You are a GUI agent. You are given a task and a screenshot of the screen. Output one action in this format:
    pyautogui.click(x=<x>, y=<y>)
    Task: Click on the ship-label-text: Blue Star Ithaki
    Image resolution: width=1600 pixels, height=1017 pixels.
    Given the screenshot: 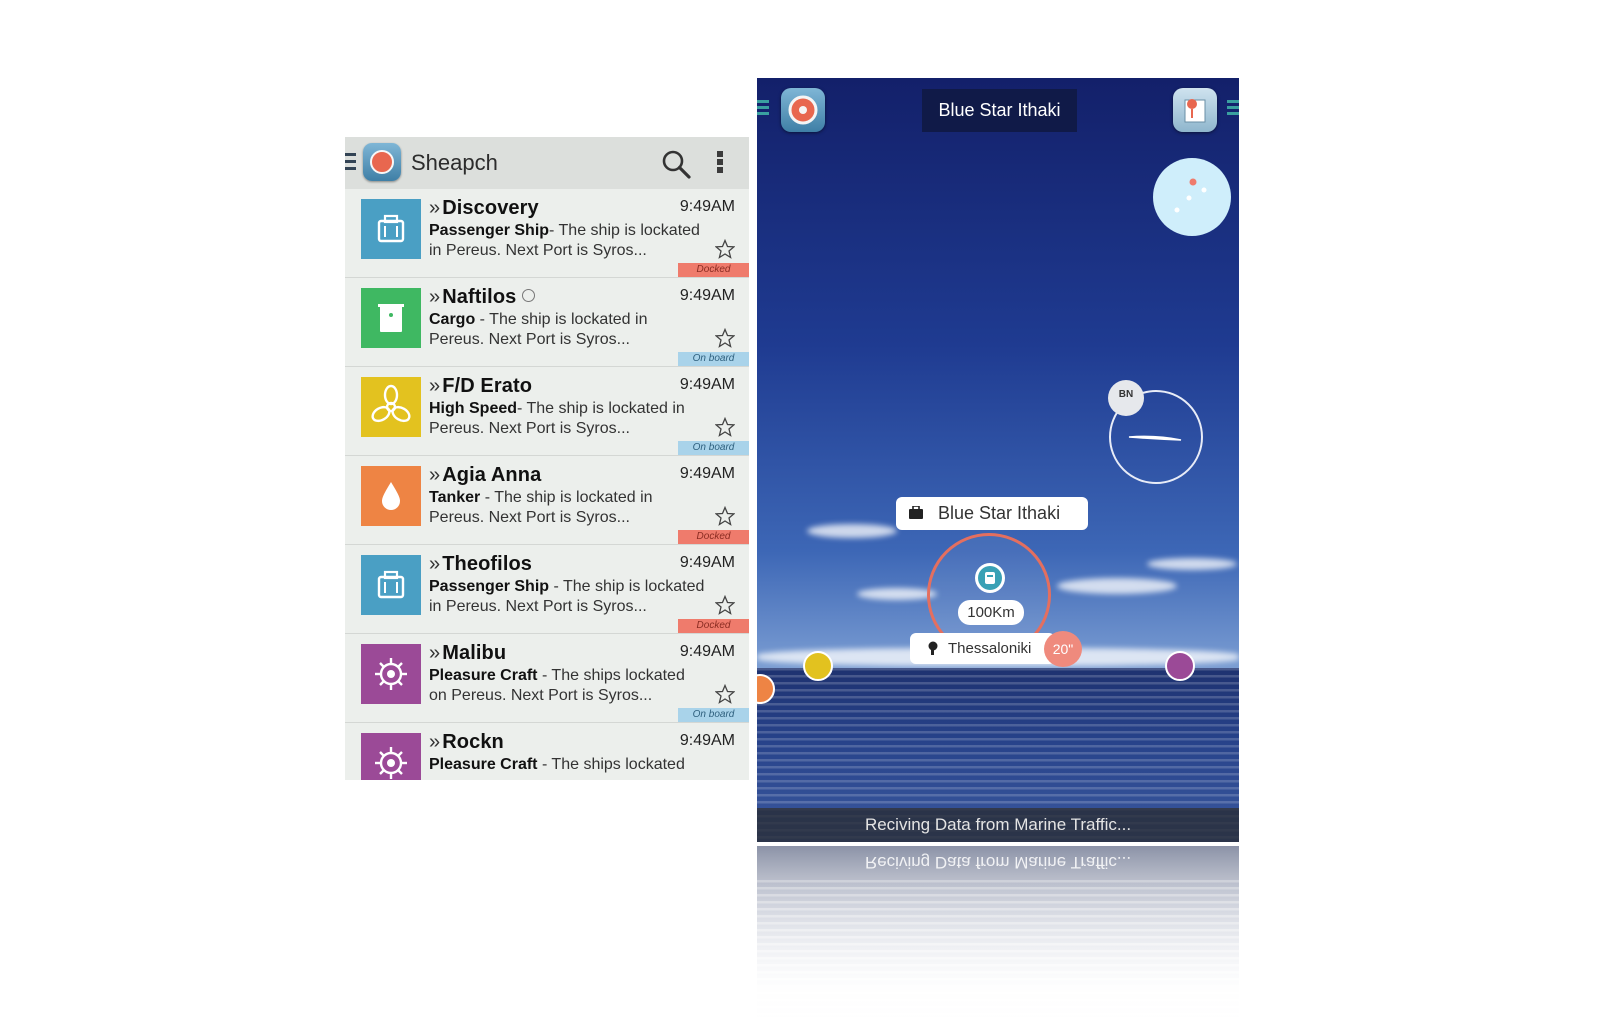 What is the action you would take?
    pyautogui.click(x=999, y=513)
    